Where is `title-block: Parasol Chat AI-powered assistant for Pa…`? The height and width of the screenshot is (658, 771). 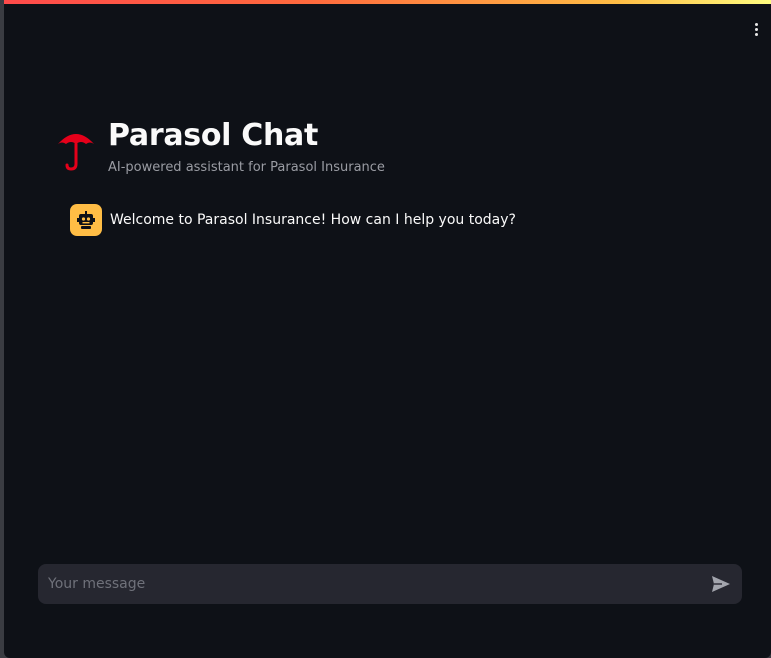
title-block: Parasol Chat AI-powered assistant for Pa… is located at coordinates (246, 146).